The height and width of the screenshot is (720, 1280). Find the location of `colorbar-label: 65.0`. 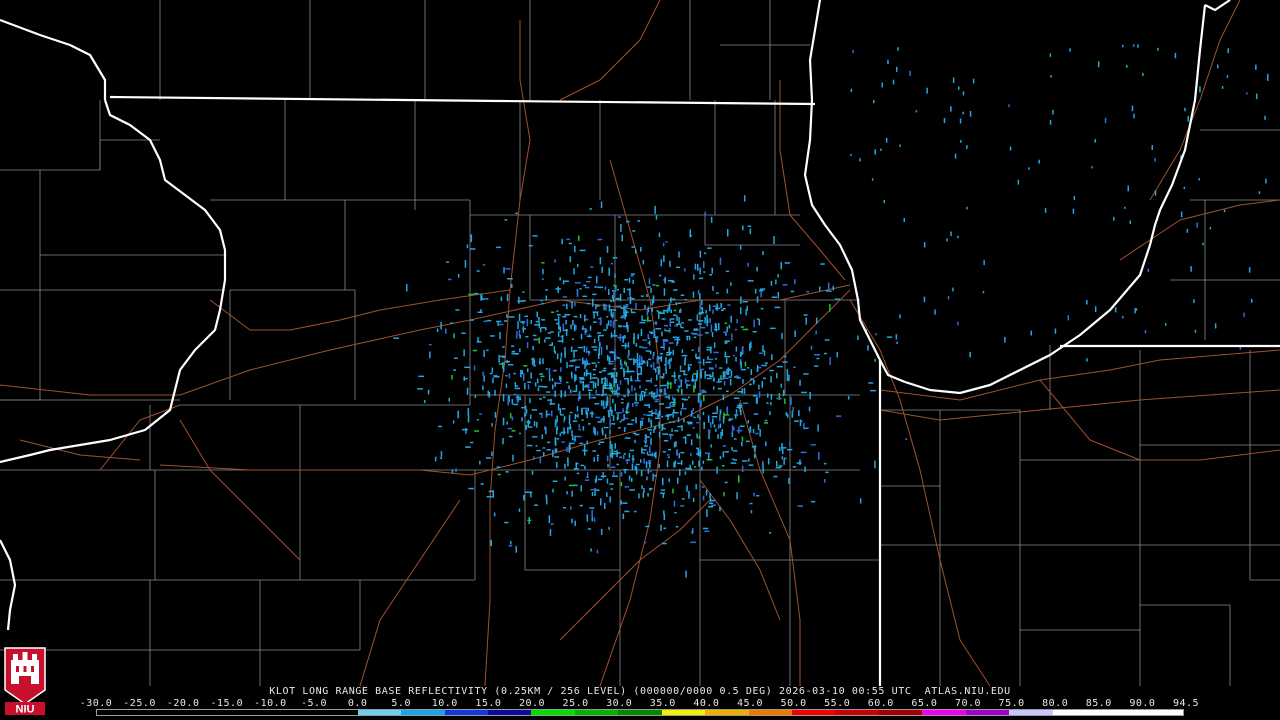

colorbar-label: 65.0 is located at coordinates (924, 703).